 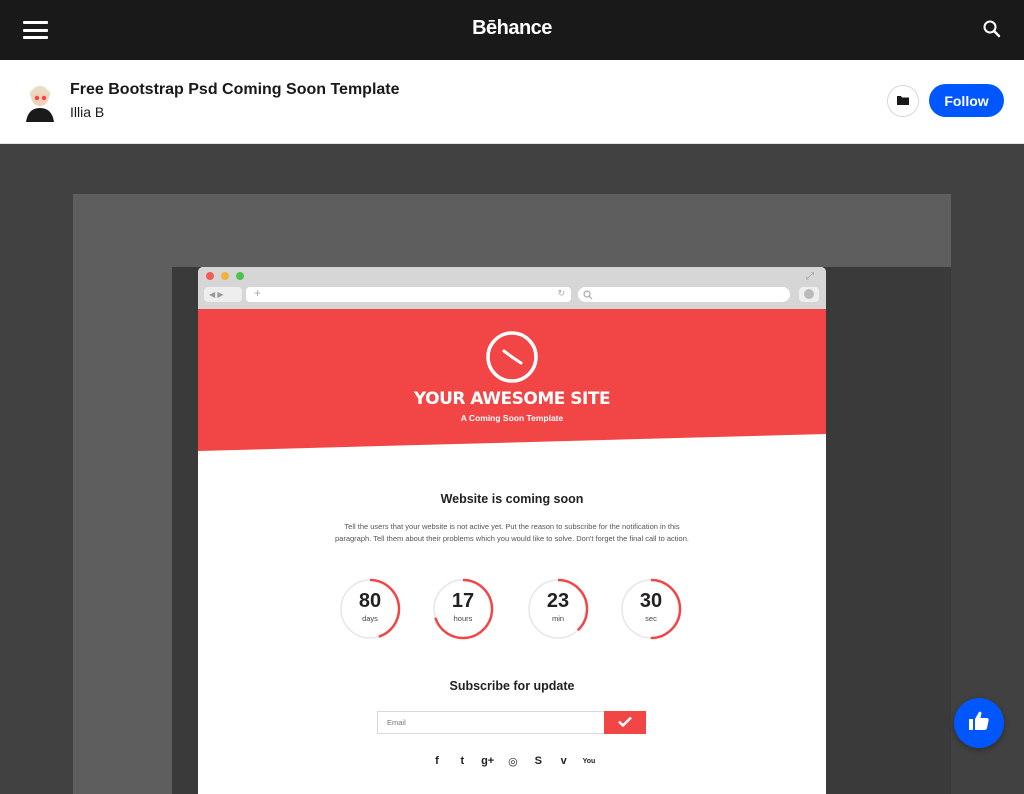 I want to click on appreciate-button, so click(x=979, y=723).